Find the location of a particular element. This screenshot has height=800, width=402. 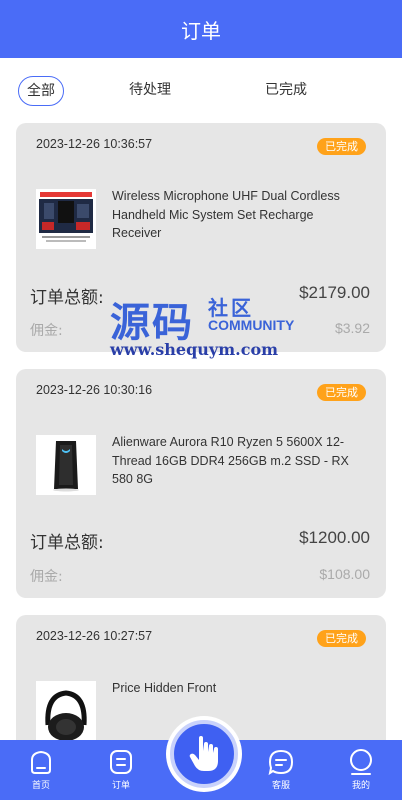

nav-orders: 订单 is located at coordinates (121, 769).